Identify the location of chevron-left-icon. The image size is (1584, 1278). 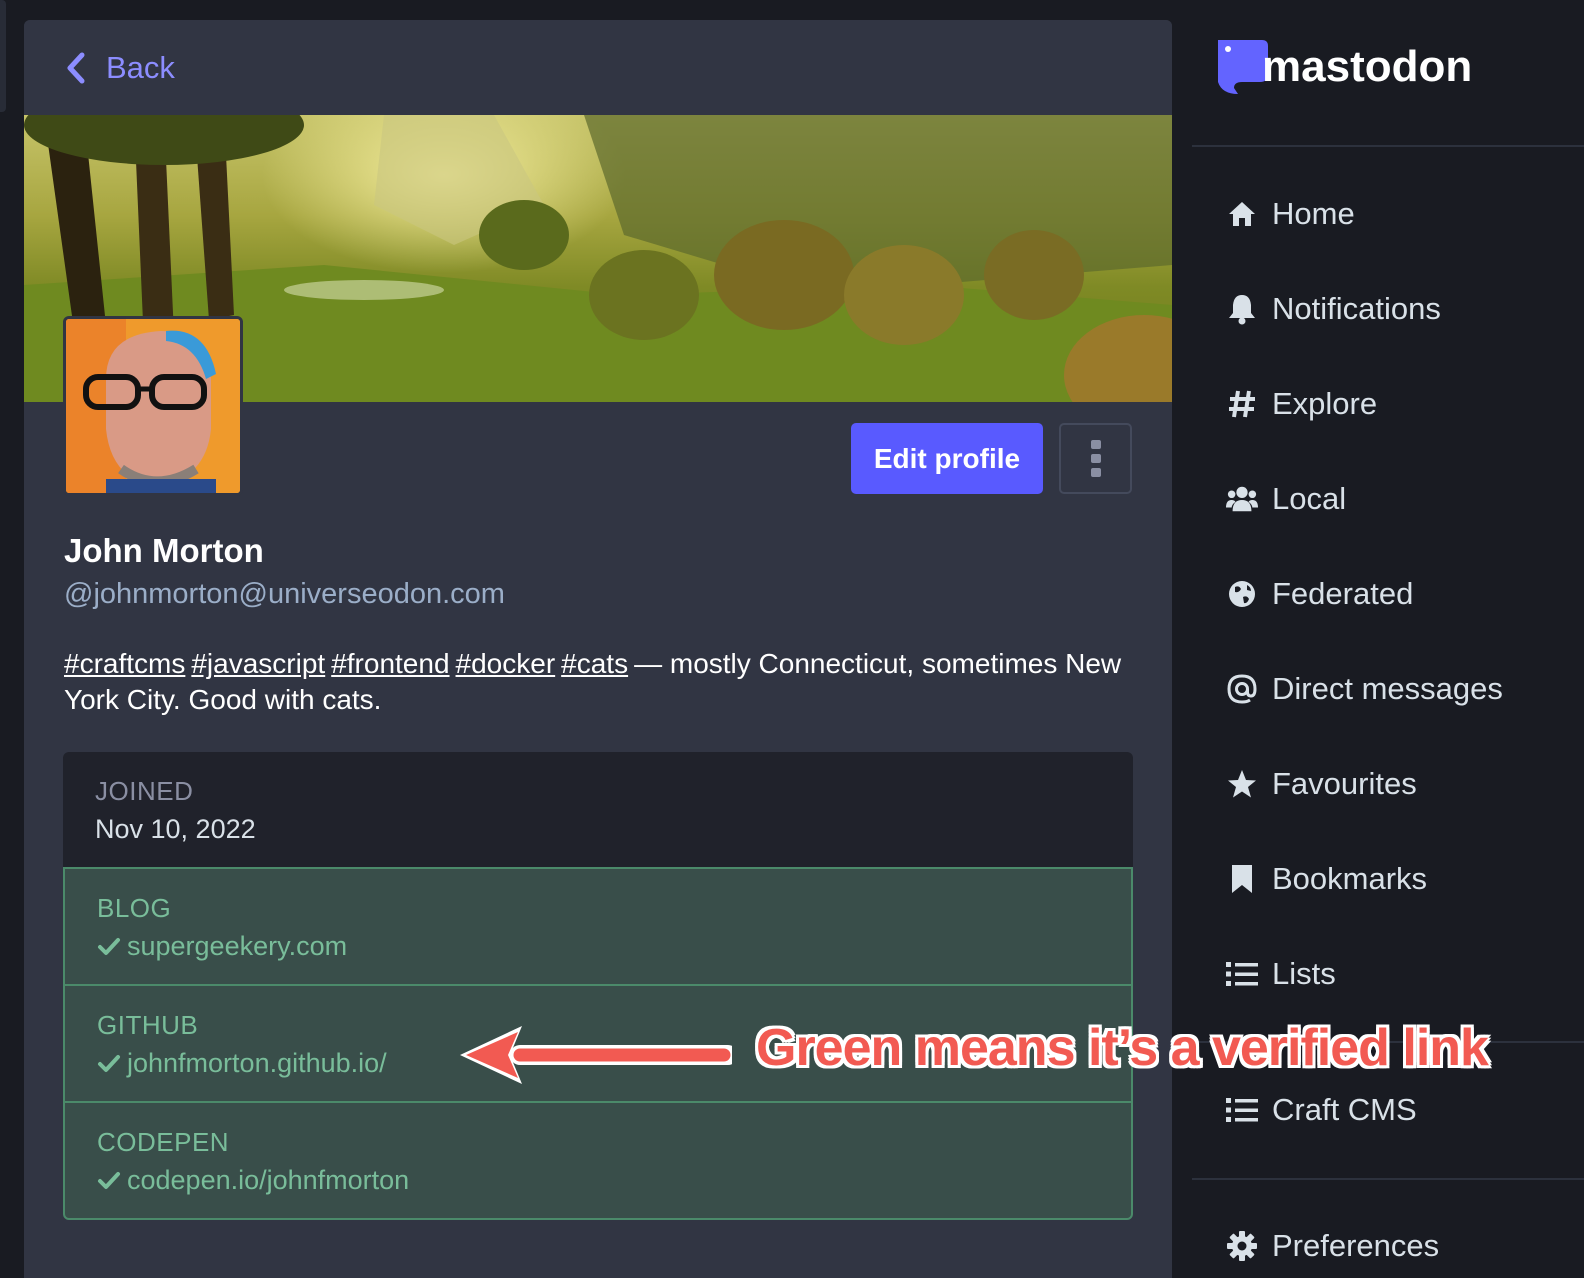
(76, 67).